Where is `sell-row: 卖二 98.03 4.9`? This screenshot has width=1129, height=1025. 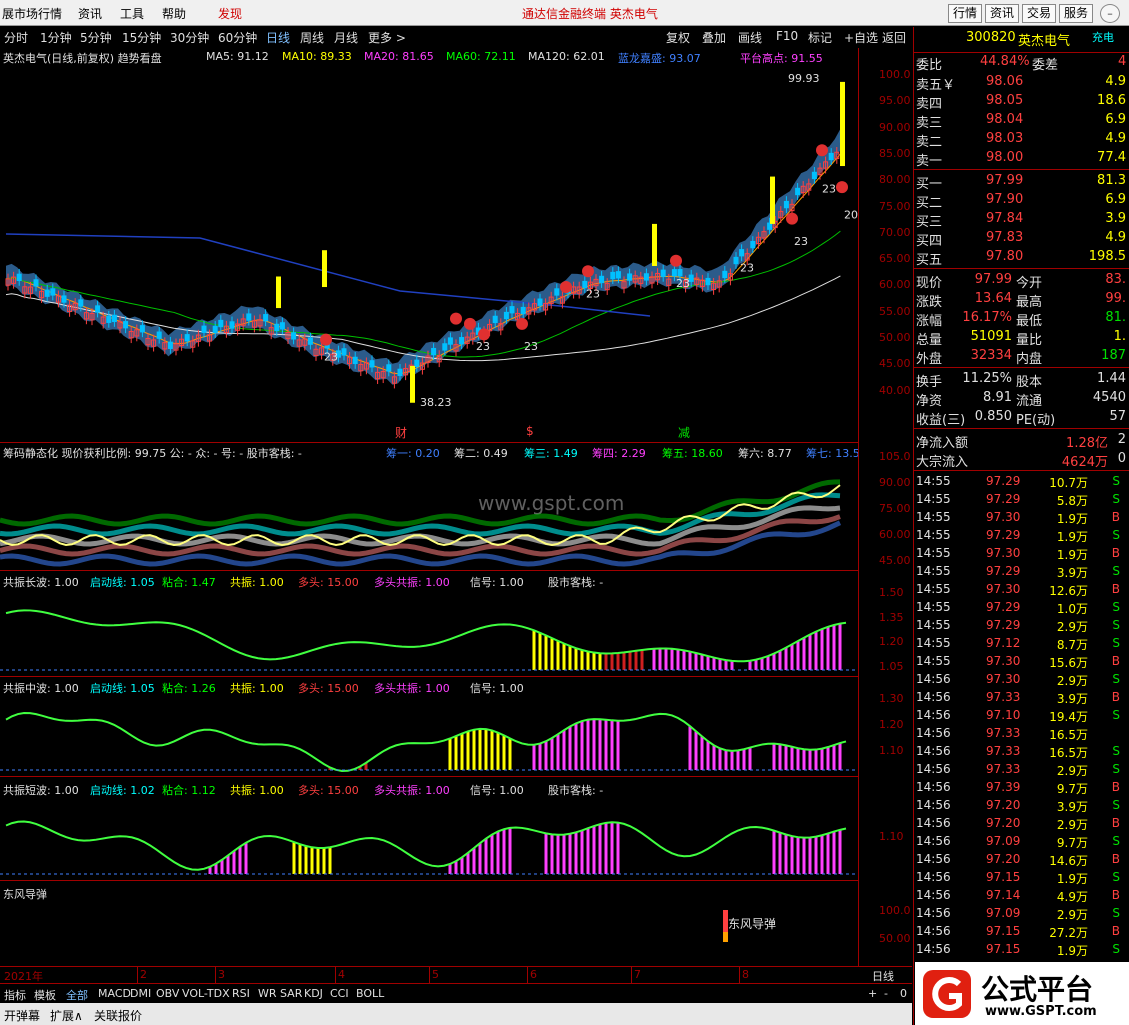 sell-row: 卖二 98.03 4.9 is located at coordinates (1021, 140).